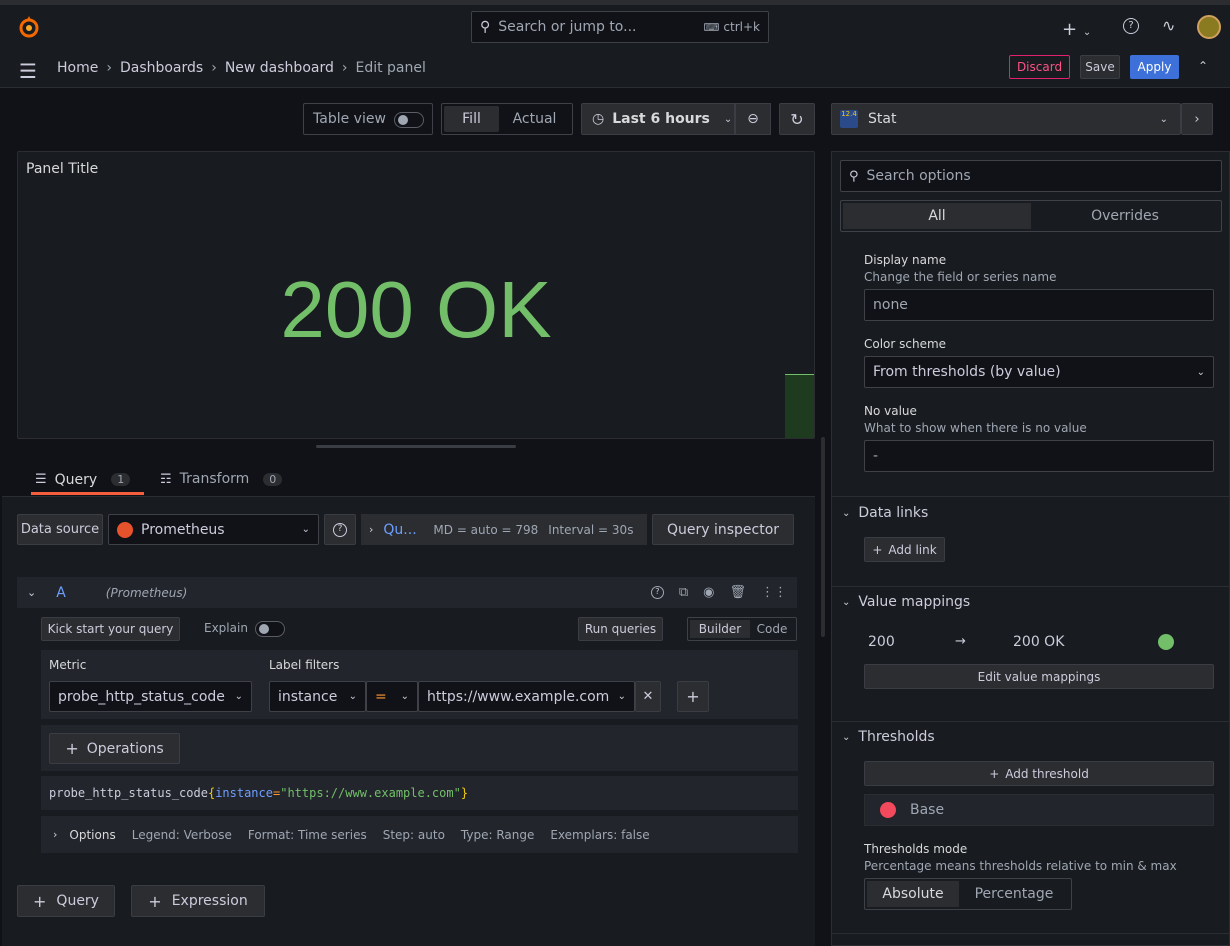 The height and width of the screenshot is (946, 1230). What do you see at coordinates (1031, 496) in the screenshot?
I see `divider` at bounding box center [1031, 496].